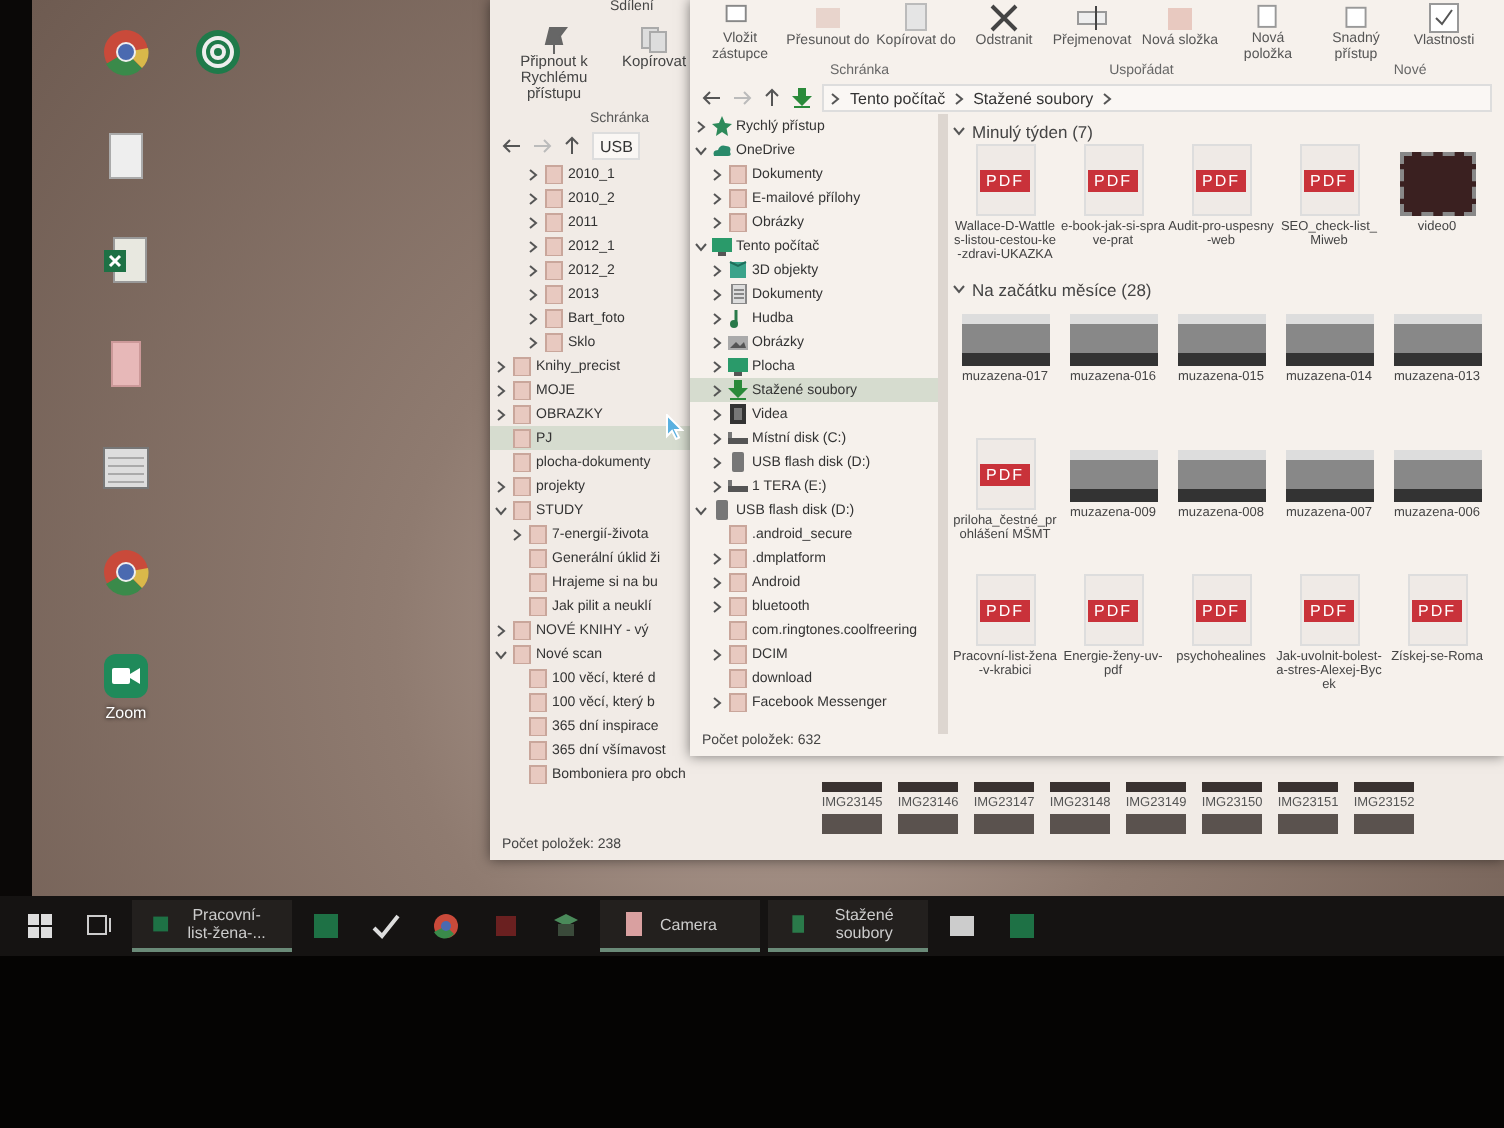 The image size is (1504, 1128). What do you see at coordinates (738, 294) in the screenshot?
I see `document-icon` at bounding box center [738, 294].